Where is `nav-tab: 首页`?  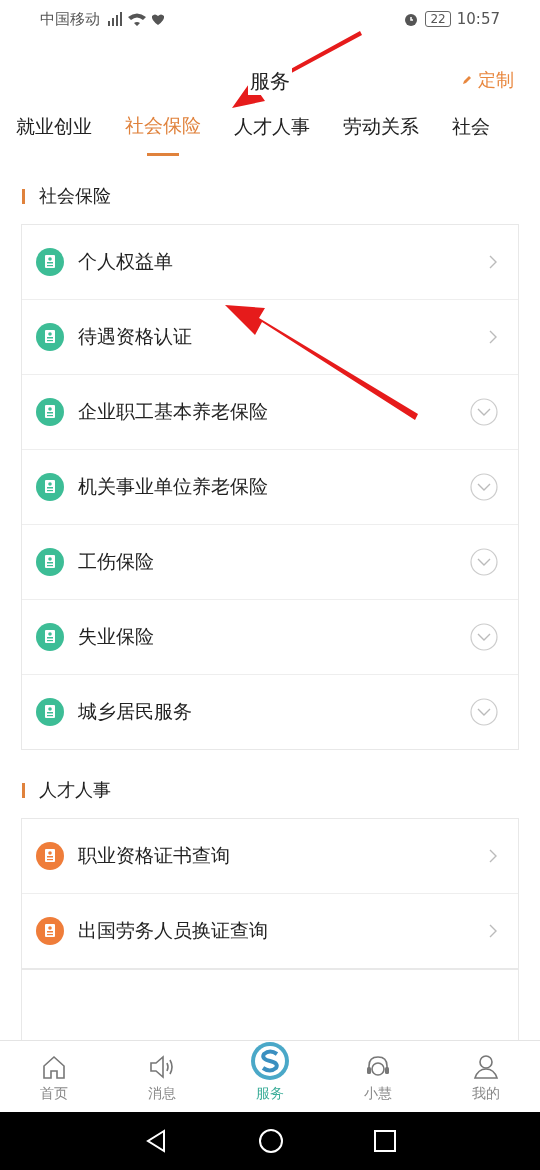
nav-tab: 首页 is located at coordinates (54, 1077).